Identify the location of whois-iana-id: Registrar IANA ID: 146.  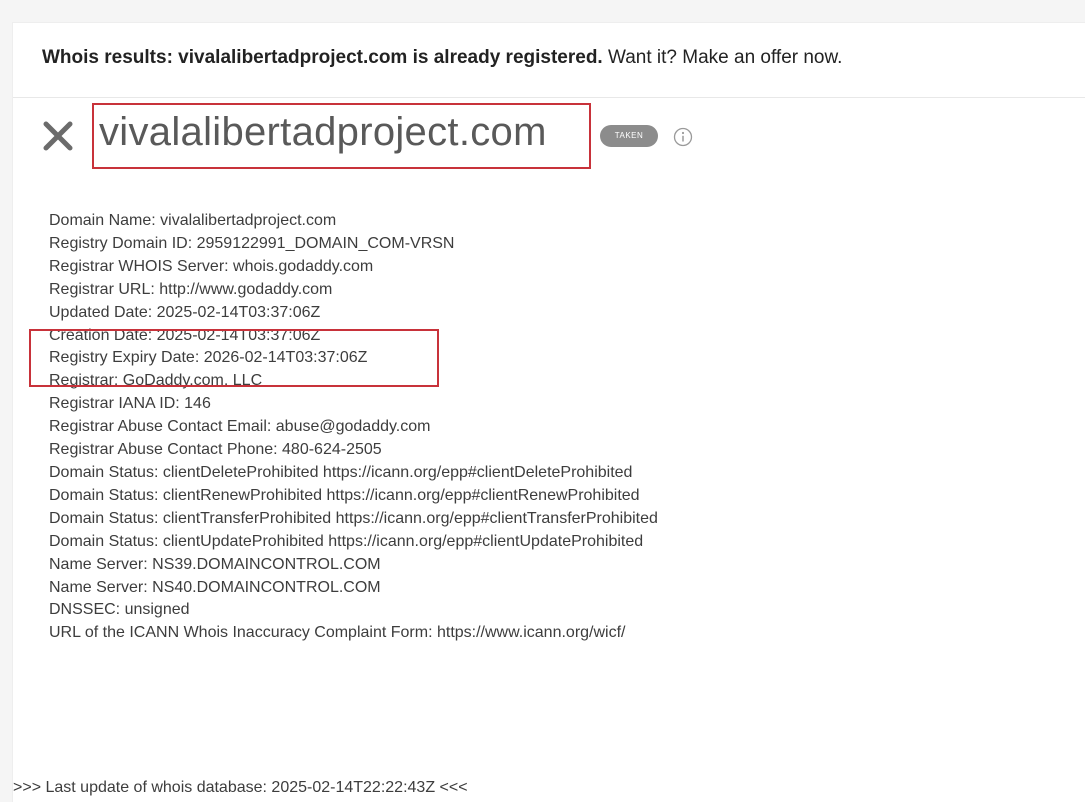
(130, 404).